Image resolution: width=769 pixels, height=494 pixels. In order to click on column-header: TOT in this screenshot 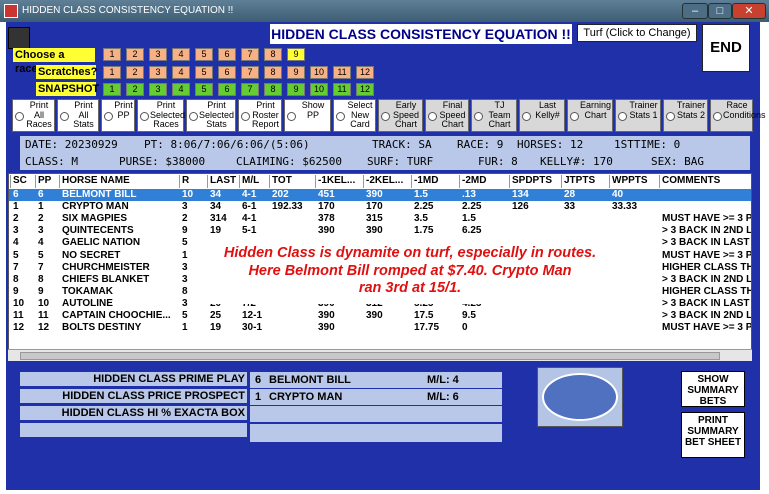, I will do `click(291, 181)`.